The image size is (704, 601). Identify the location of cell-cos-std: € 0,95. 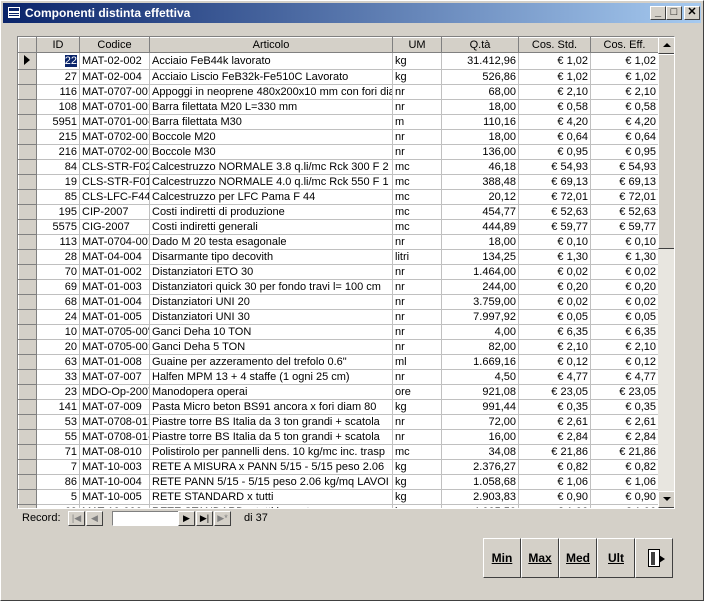
(554, 152).